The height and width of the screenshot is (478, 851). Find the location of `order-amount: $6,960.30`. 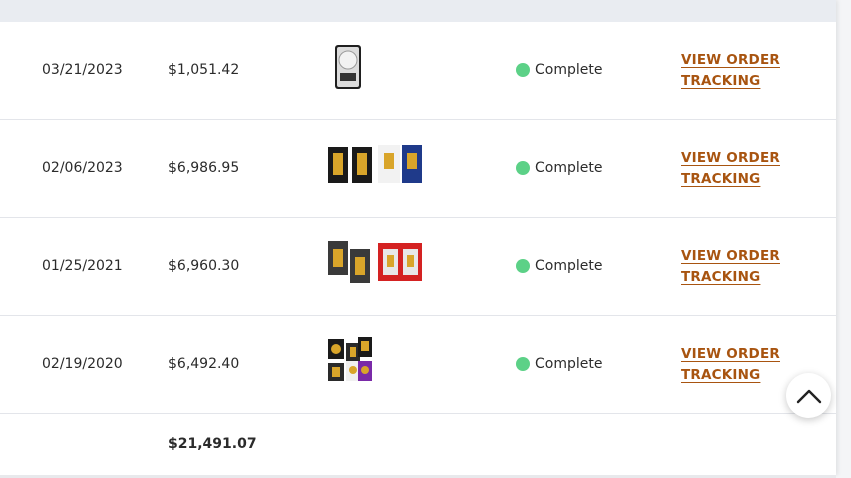

order-amount: $6,960.30 is located at coordinates (204, 266).